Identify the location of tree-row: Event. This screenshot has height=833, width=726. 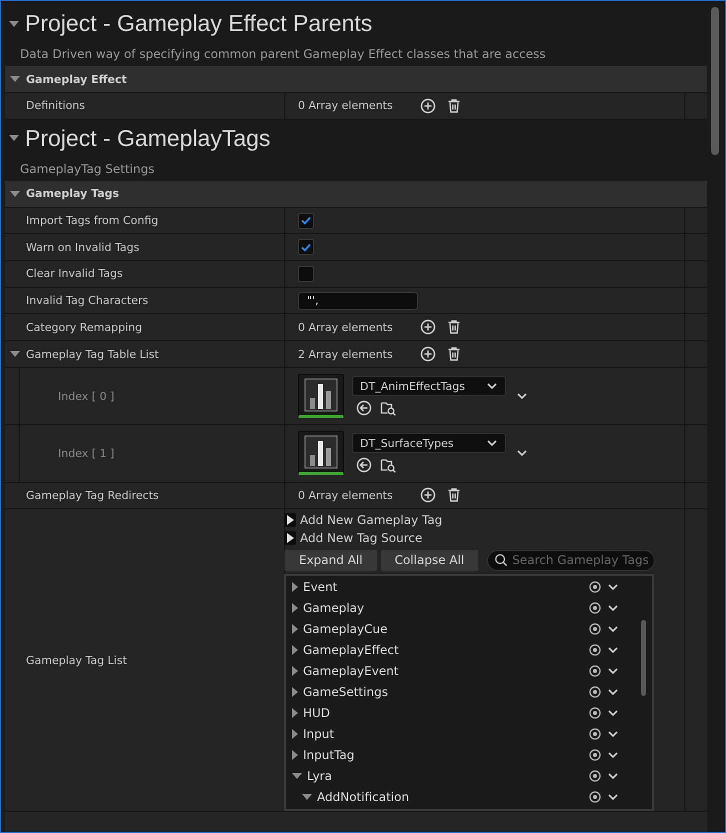
(461, 587).